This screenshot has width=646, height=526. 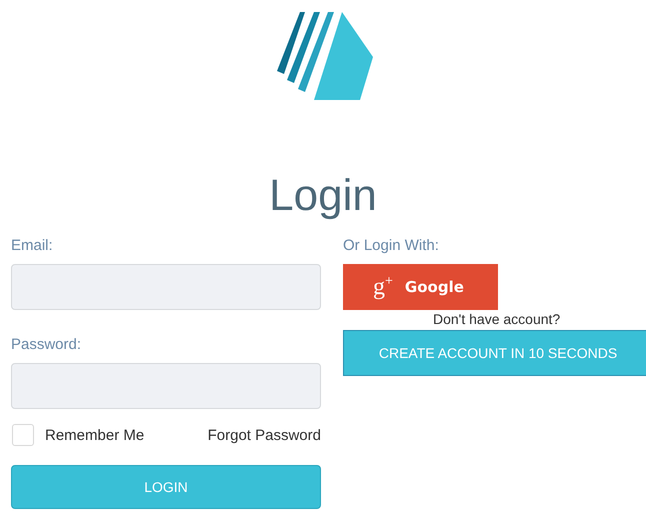 I want to click on social-login-heading: Or Login With:, so click(x=391, y=245).